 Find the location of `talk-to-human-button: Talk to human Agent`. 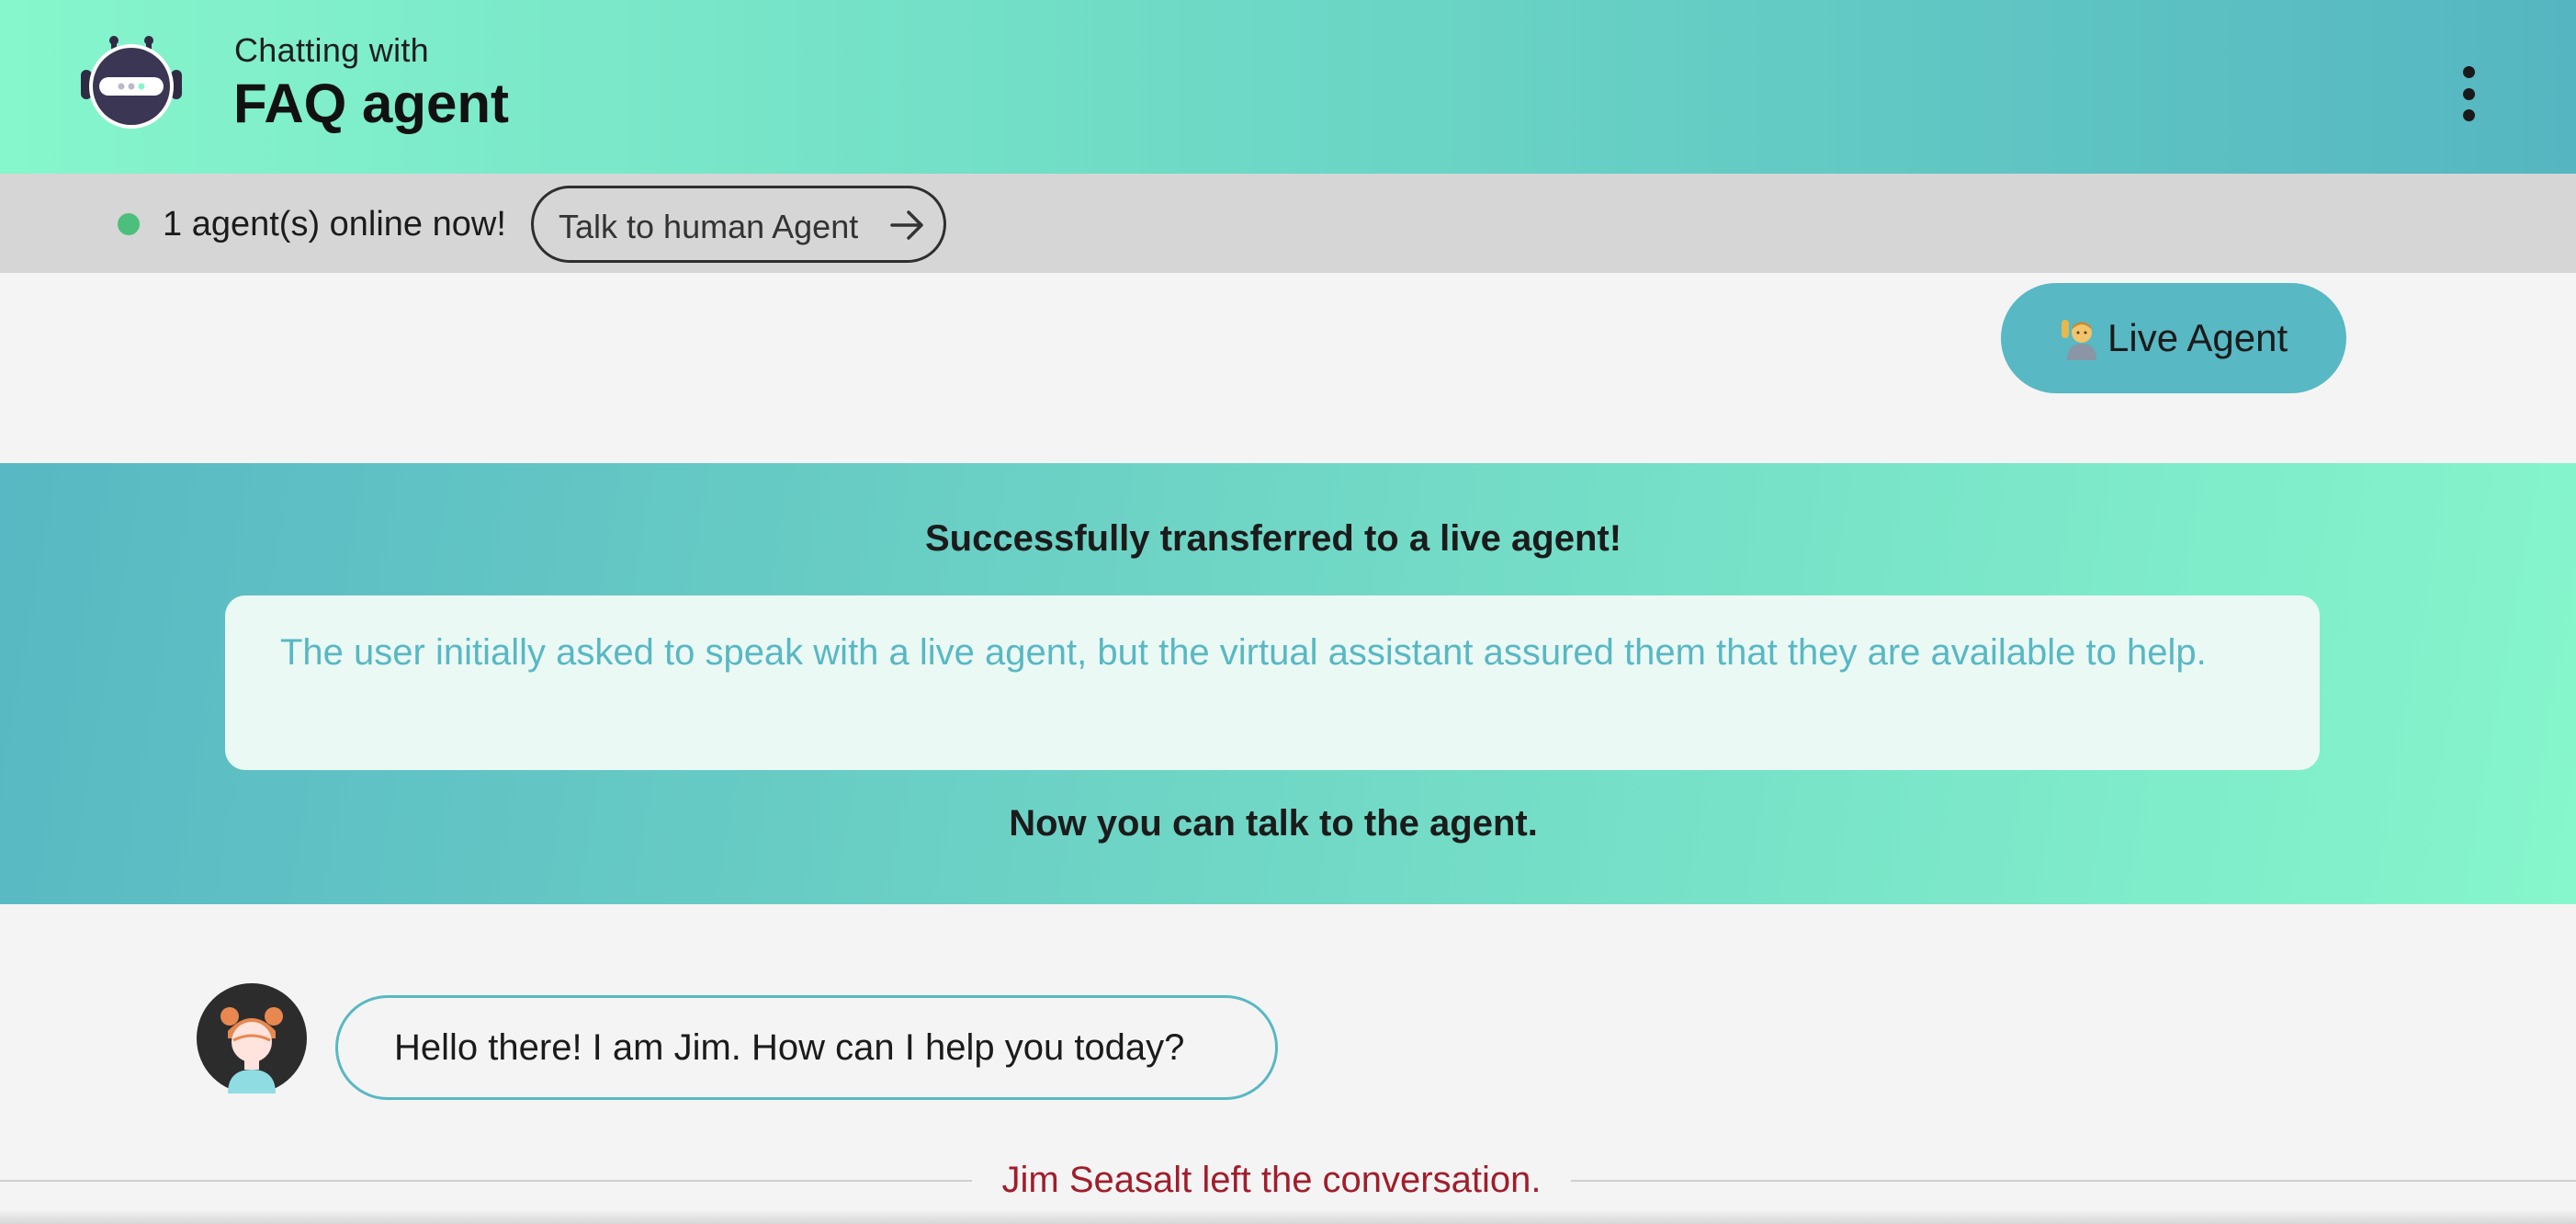

talk-to-human-button: Talk to human Agent is located at coordinates (738, 224).